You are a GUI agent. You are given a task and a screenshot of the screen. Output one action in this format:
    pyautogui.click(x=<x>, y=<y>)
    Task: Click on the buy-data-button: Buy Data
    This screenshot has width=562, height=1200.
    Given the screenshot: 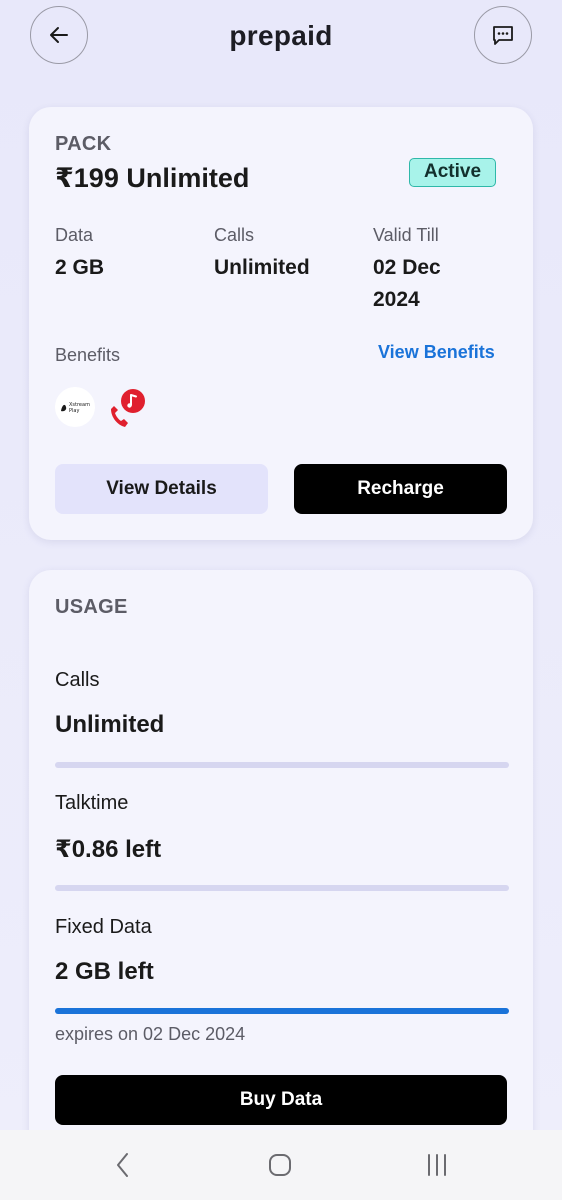 What is the action you would take?
    pyautogui.click(x=281, y=1100)
    